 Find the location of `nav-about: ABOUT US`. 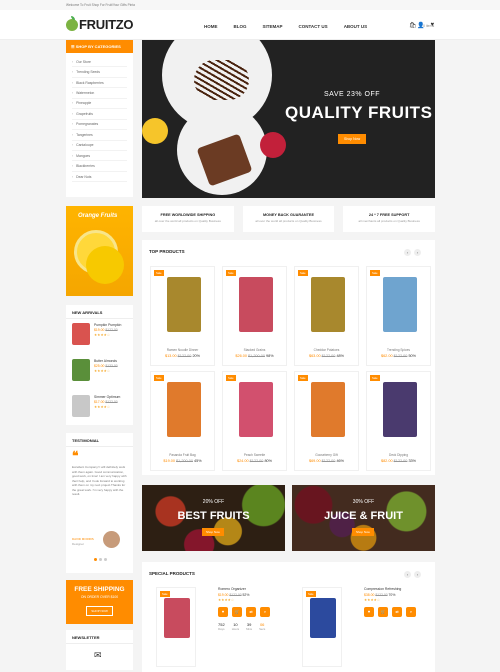

nav-about: ABOUT US is located at coordinates (356, 26).